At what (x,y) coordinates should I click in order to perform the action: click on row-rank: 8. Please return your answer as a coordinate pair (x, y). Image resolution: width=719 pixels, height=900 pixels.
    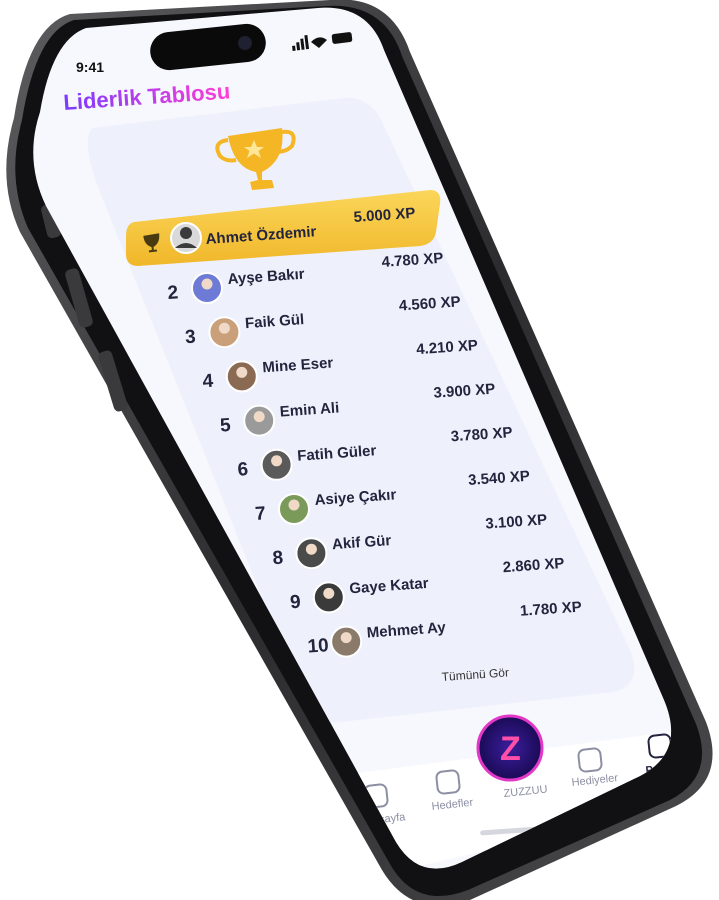
    Looking at the image, I should click on (278, 559).